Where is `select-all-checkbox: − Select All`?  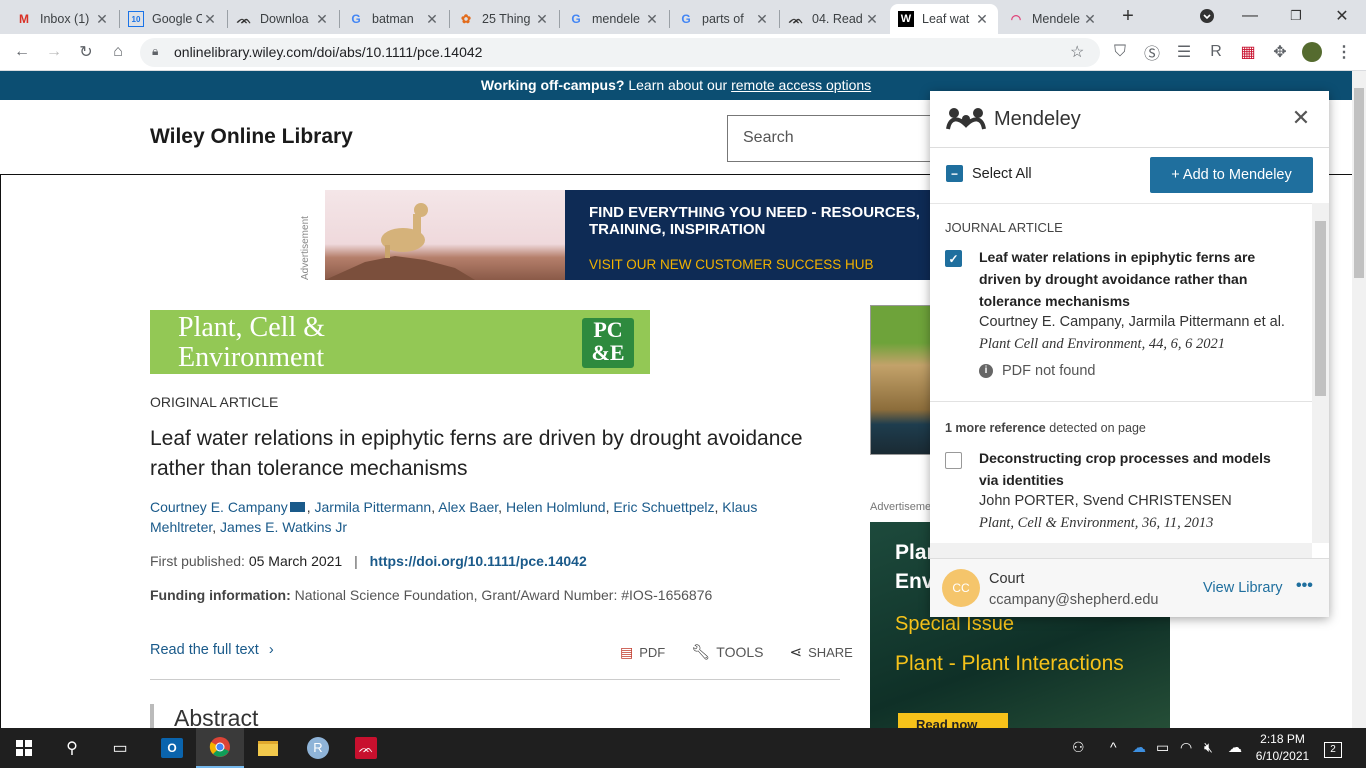 select-all-checkbox: − Select All is located at coordinates (989, 173).